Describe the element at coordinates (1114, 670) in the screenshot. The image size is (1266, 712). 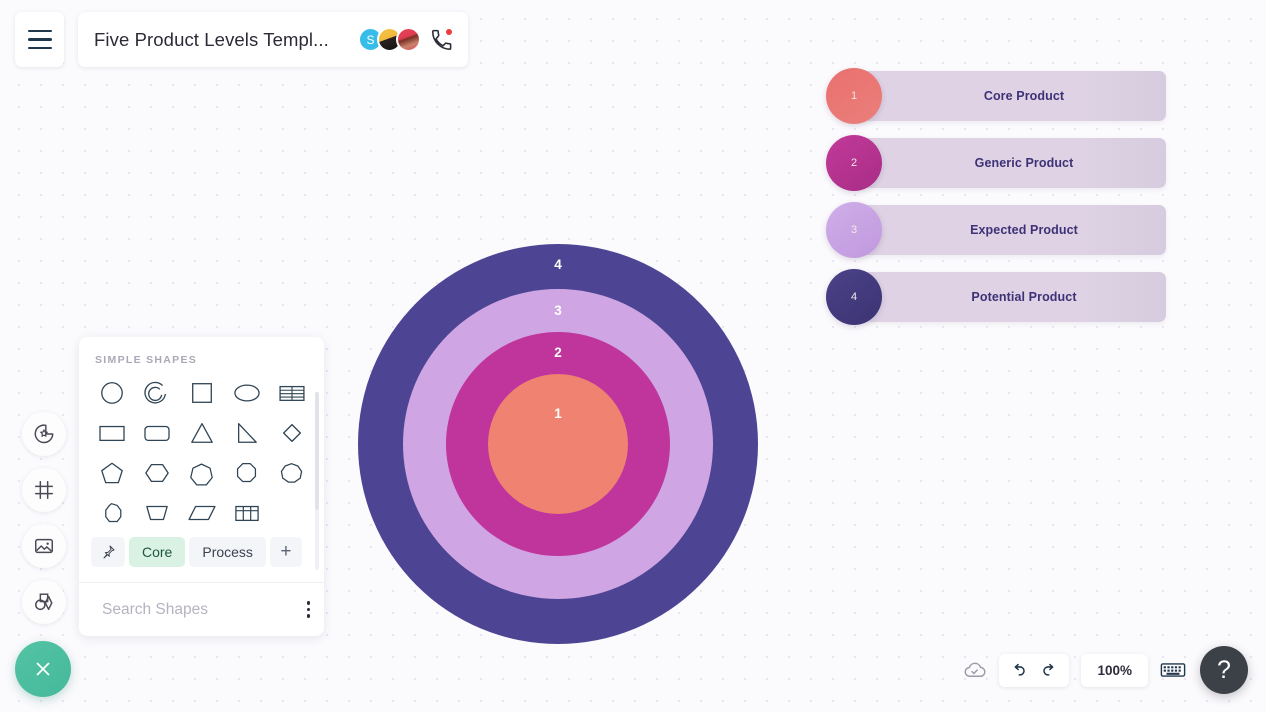
I see `zoom-level-button: 100%` at that location.